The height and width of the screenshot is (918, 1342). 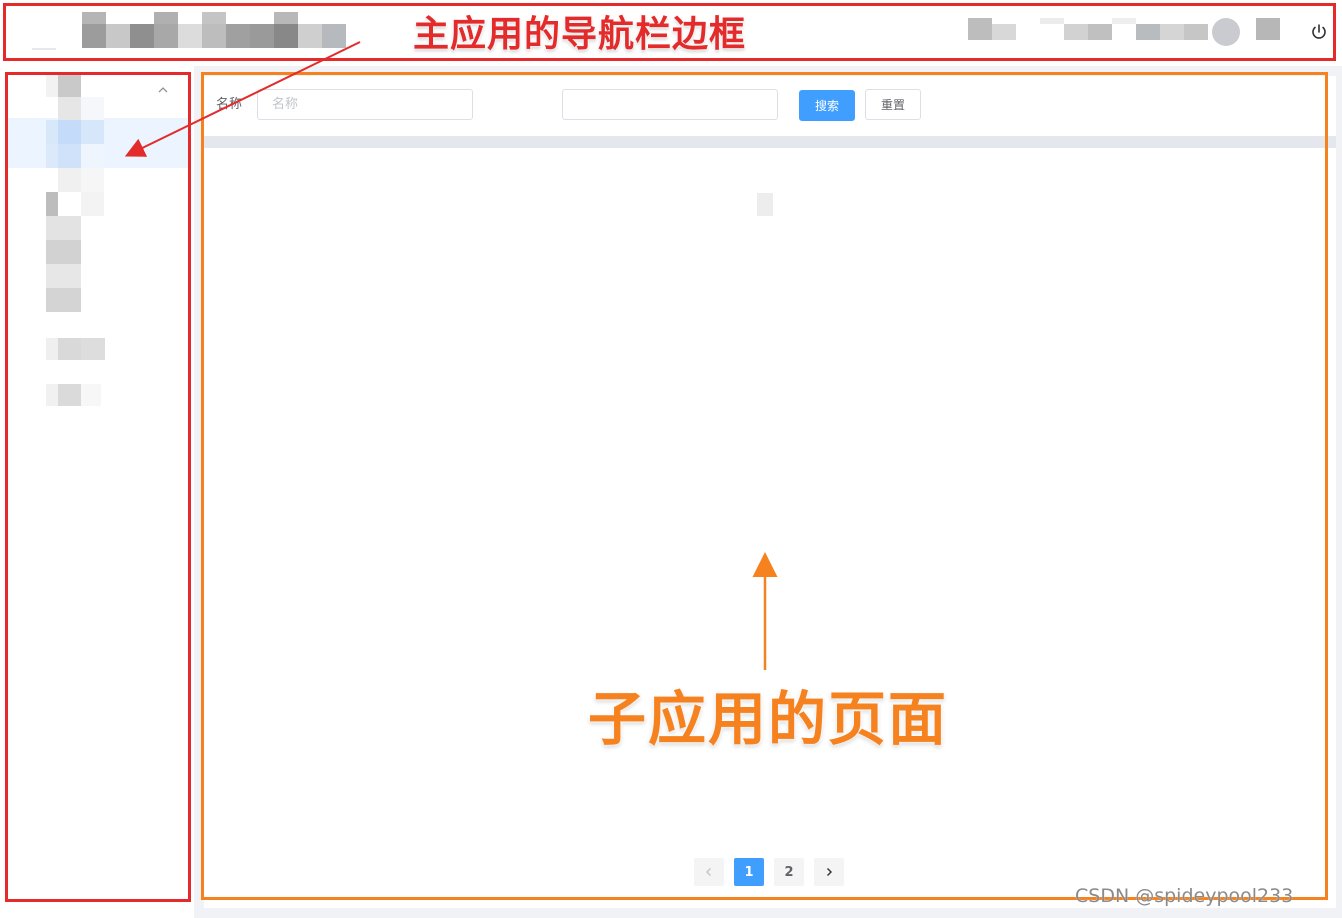 I want to click on nav-frame-annotation: 主应用的导航栏边框, so click(x=580, y=34).